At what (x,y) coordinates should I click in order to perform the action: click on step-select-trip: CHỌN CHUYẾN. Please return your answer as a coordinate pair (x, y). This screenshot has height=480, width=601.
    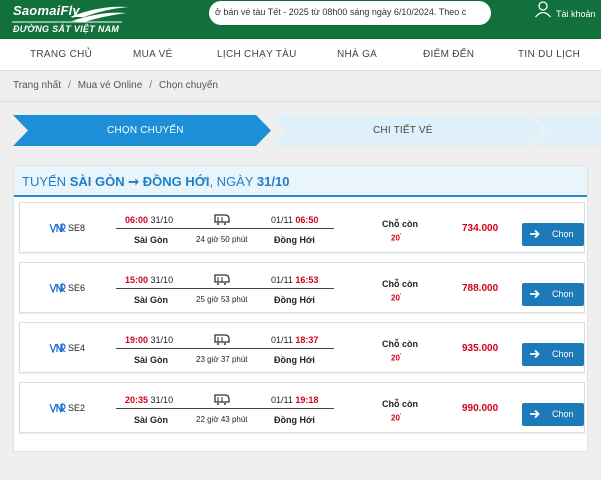
    Looking at the image, I should click on (145, 130).